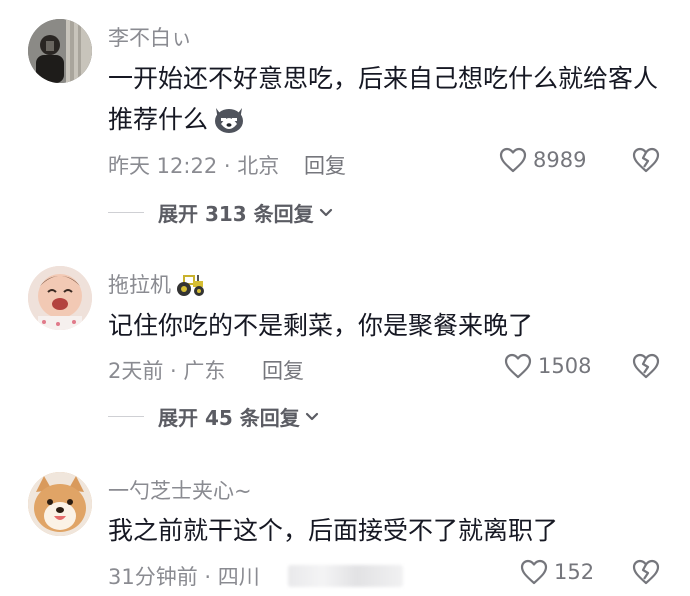 Image resolution: width=690 pixels, height=596 pixels. I want to click on like-count: 1508, so click(565, 366).